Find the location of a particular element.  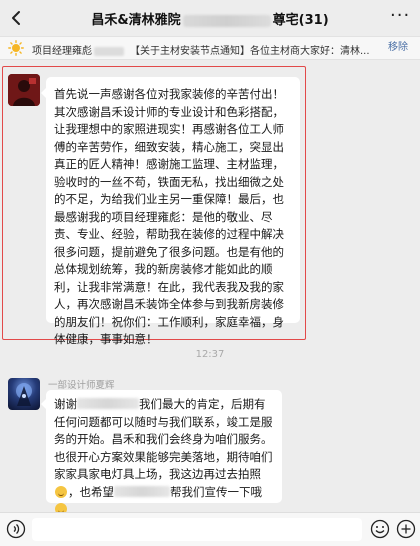

more-icon: ··· is located at coordinates (400, 17).